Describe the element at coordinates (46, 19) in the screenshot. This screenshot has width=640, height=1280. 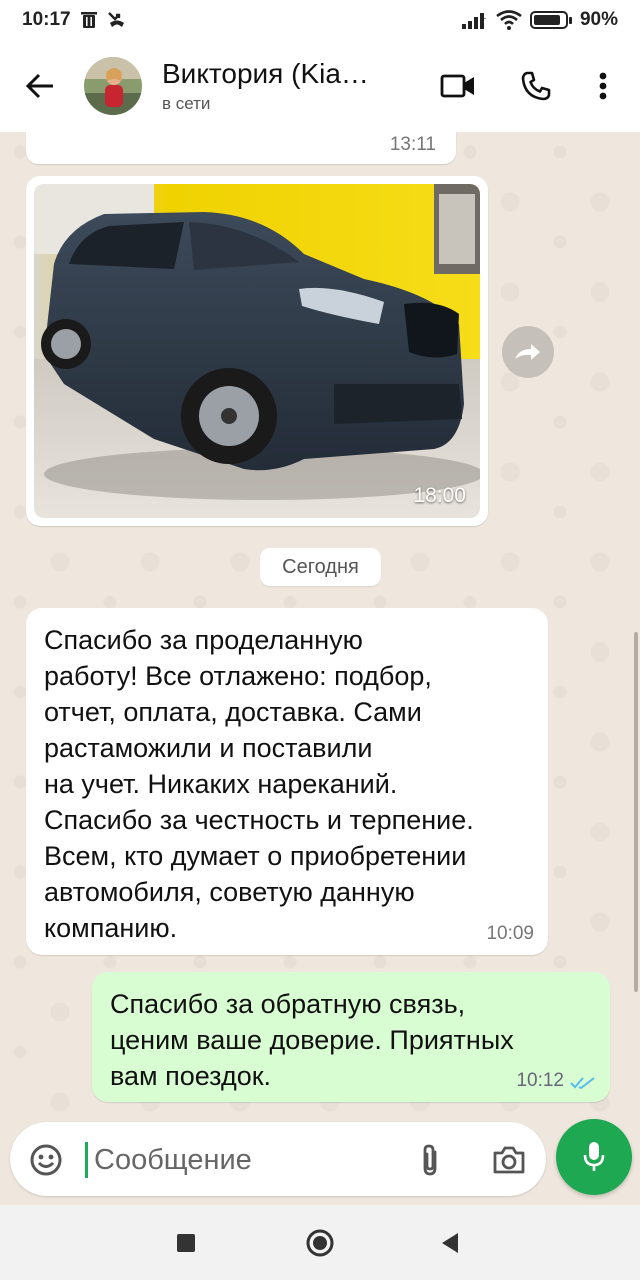
I see `status-time: 10:17` at that location.